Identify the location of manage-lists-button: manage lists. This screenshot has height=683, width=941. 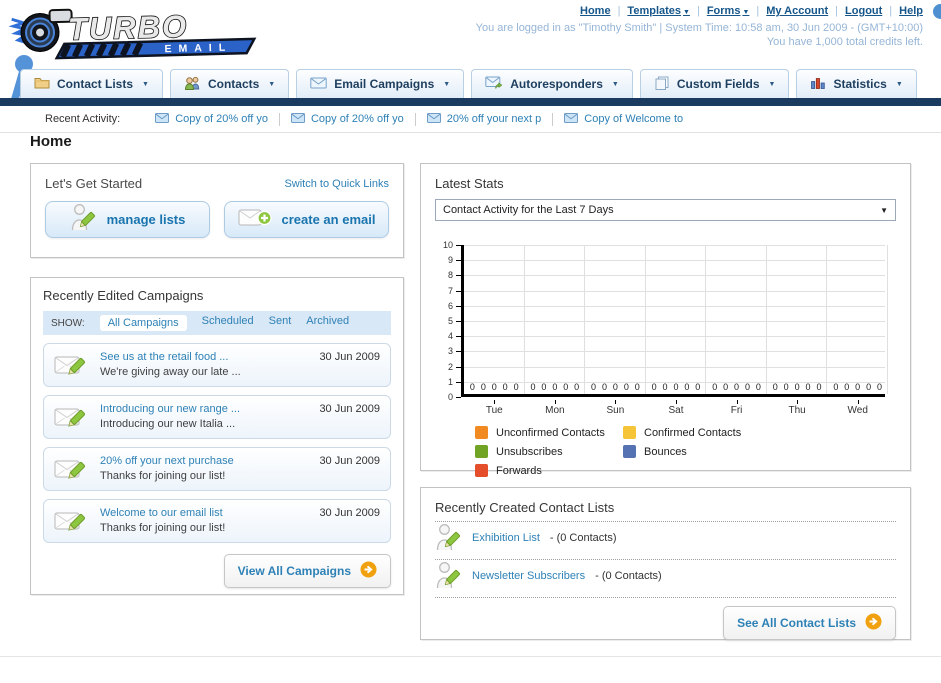
(127, 219).